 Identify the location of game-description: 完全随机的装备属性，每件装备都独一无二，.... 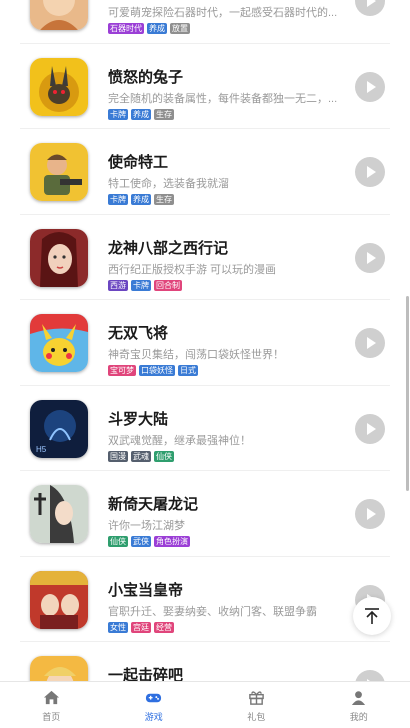
(223, 98).